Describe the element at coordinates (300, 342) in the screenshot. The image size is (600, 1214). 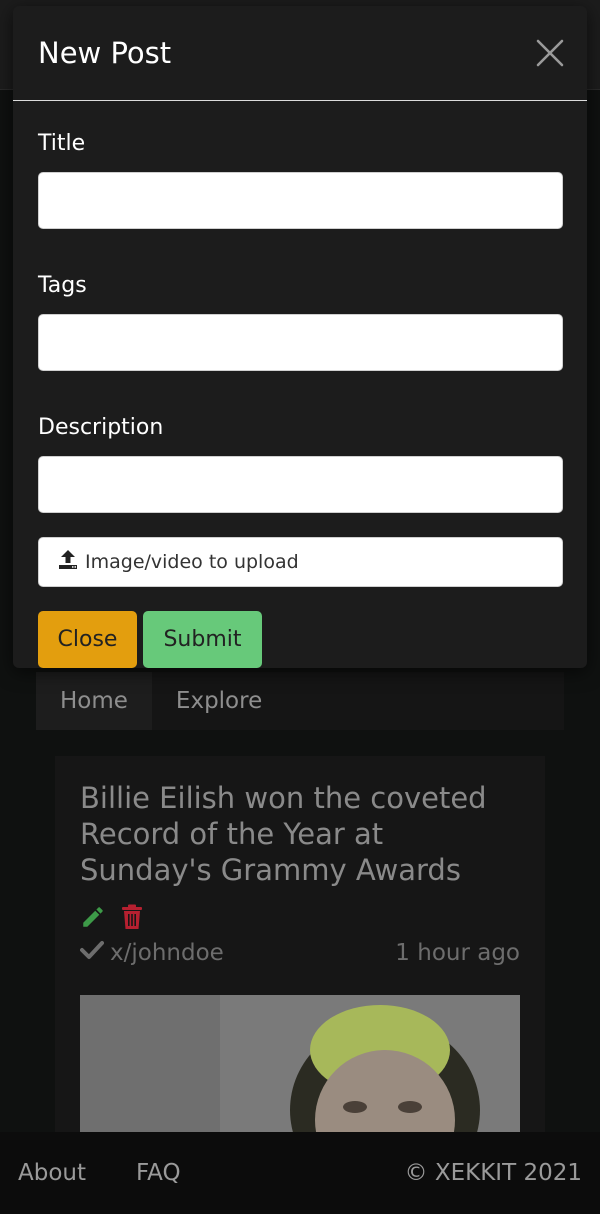
I see `tags-input` at that location.